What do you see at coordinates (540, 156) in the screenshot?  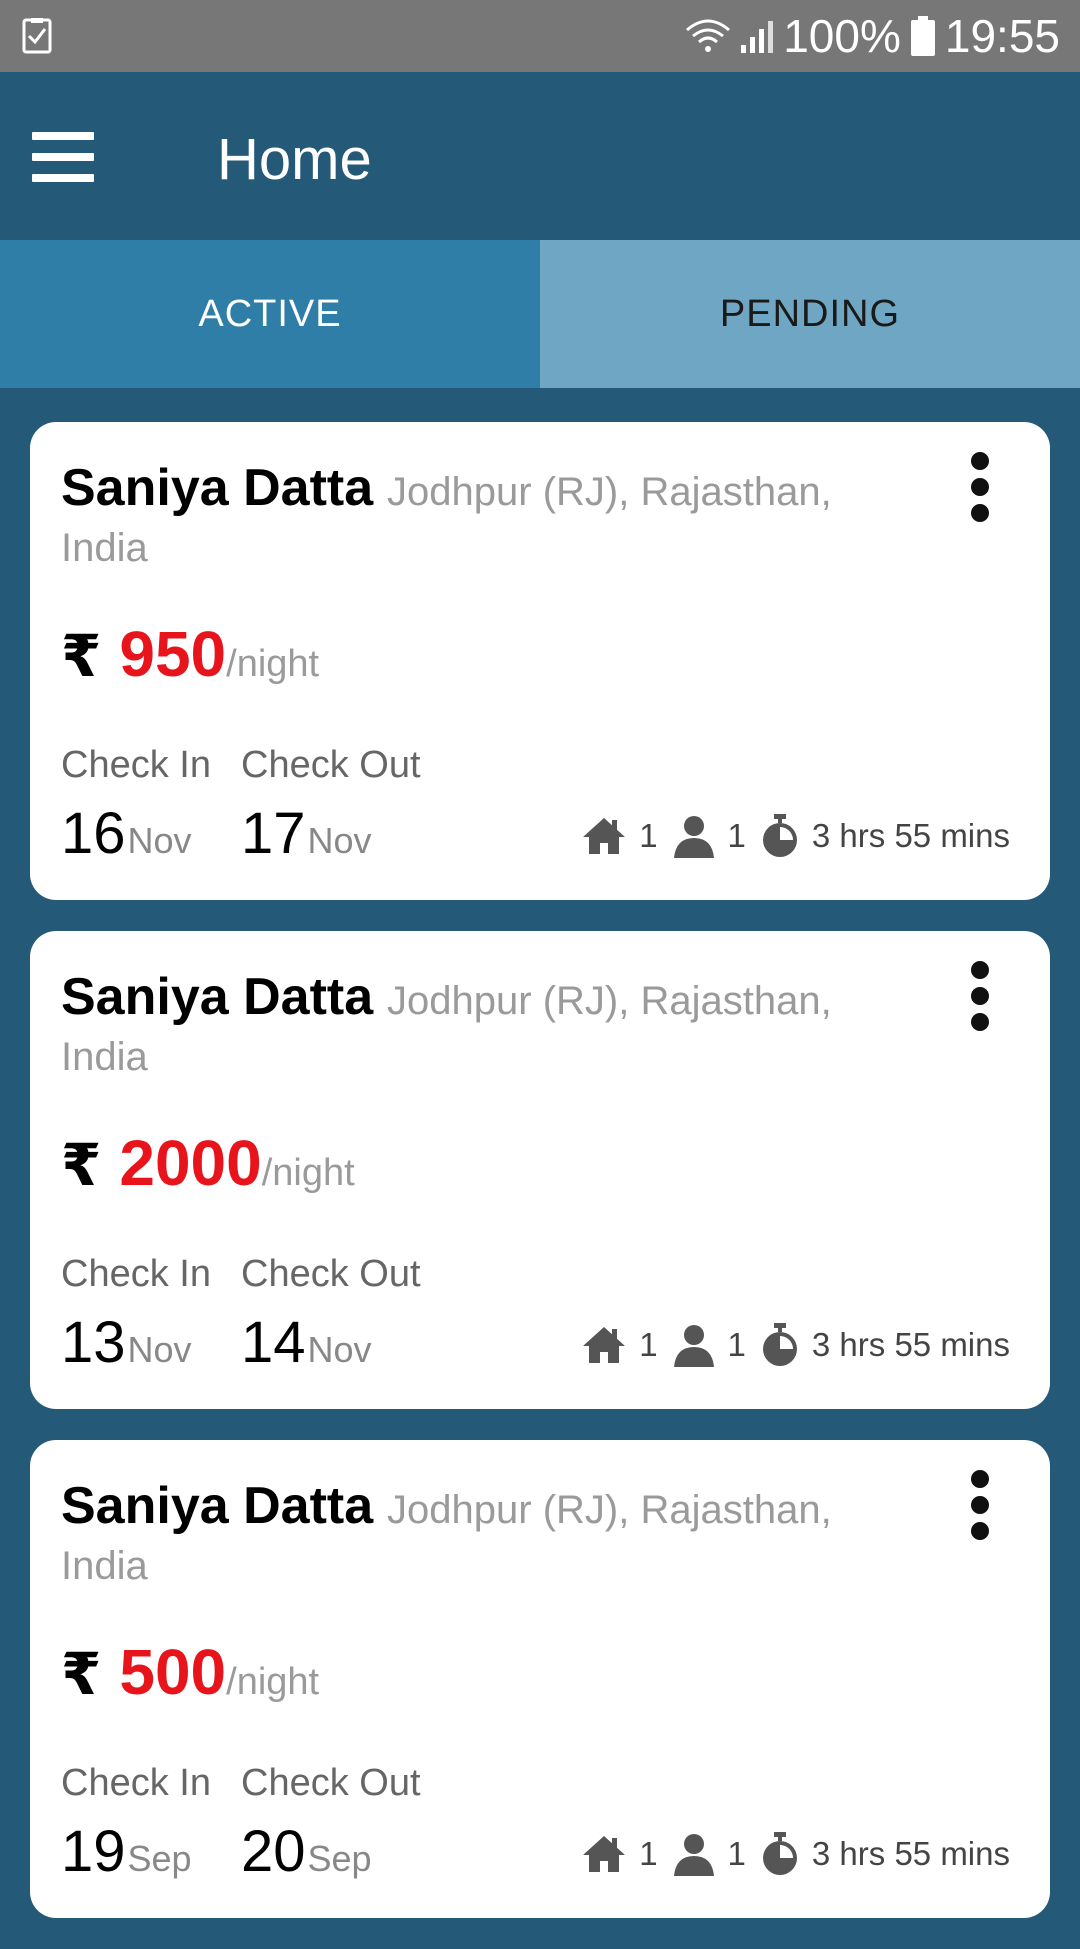 I see `app-bar: Home` at bounding box center [540, 156].